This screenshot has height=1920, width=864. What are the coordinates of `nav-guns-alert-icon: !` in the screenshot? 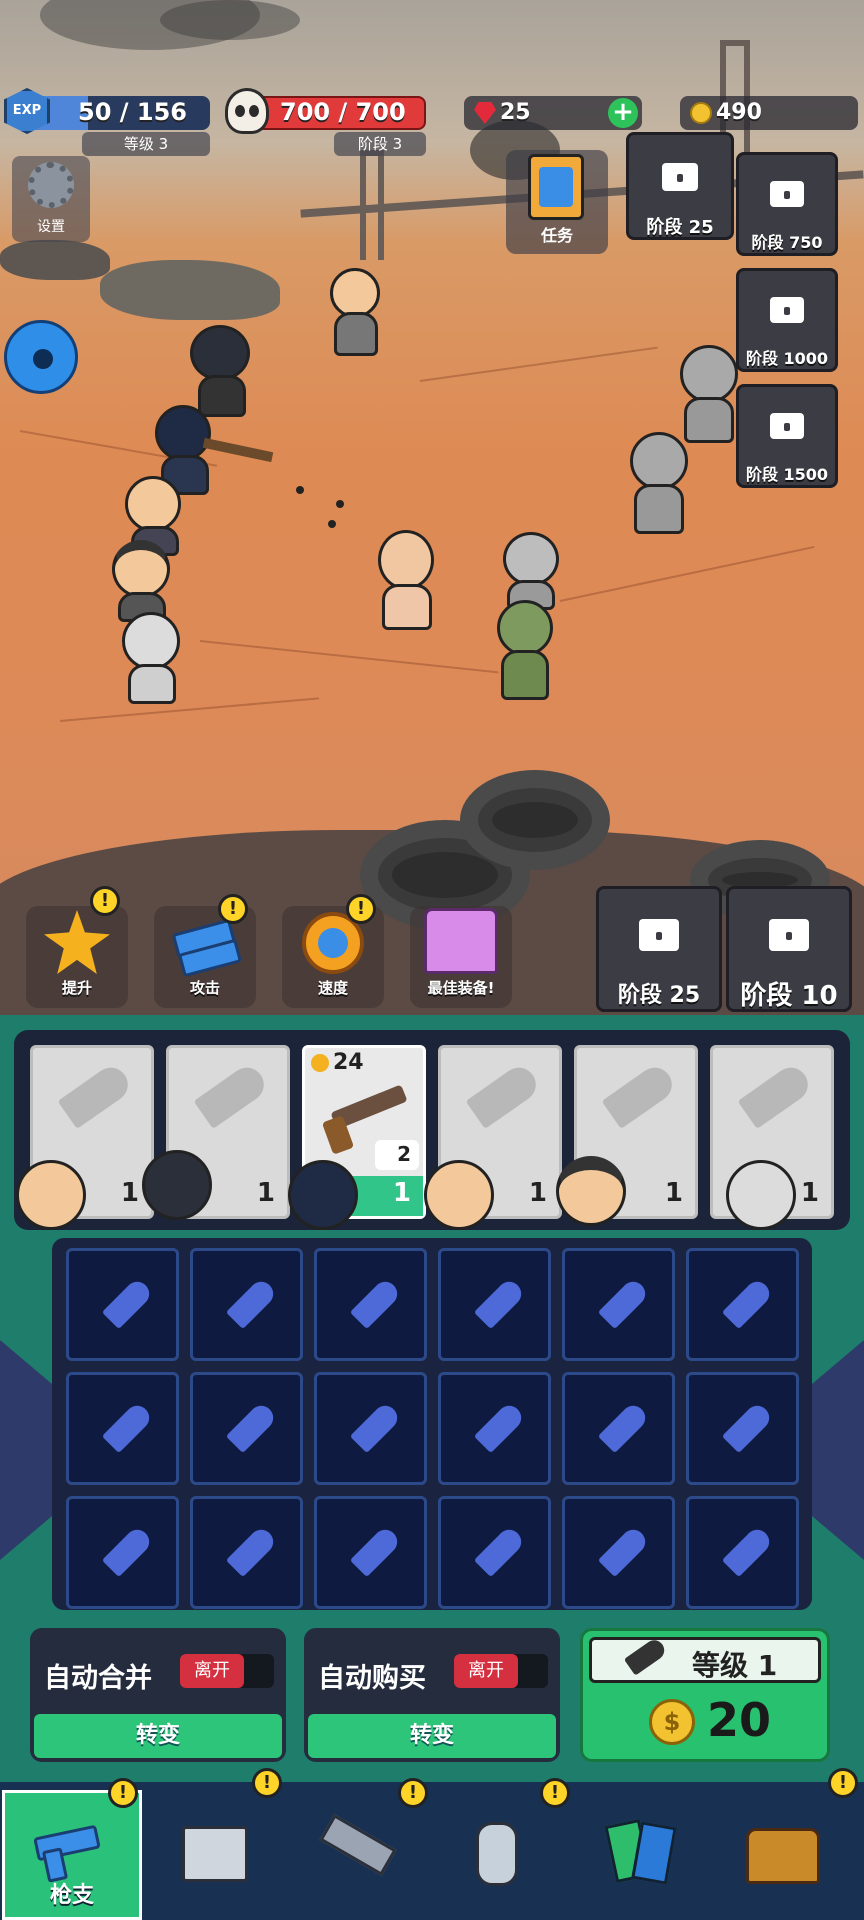 It's located at (123, 1793).